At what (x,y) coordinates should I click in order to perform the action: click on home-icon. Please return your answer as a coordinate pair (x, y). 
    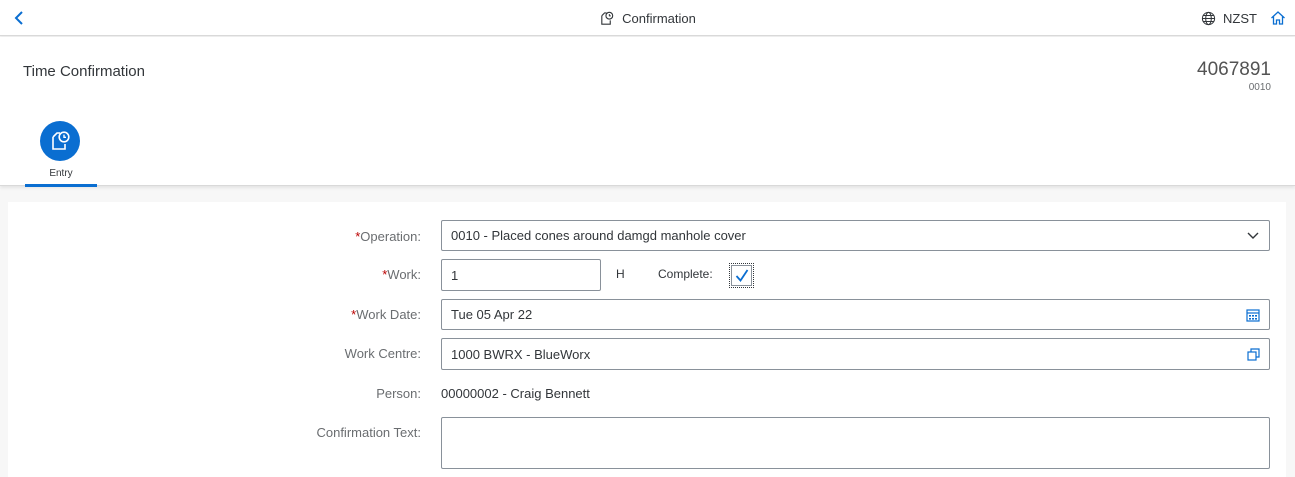
    Looking at the image, I should click on (1278, 18).